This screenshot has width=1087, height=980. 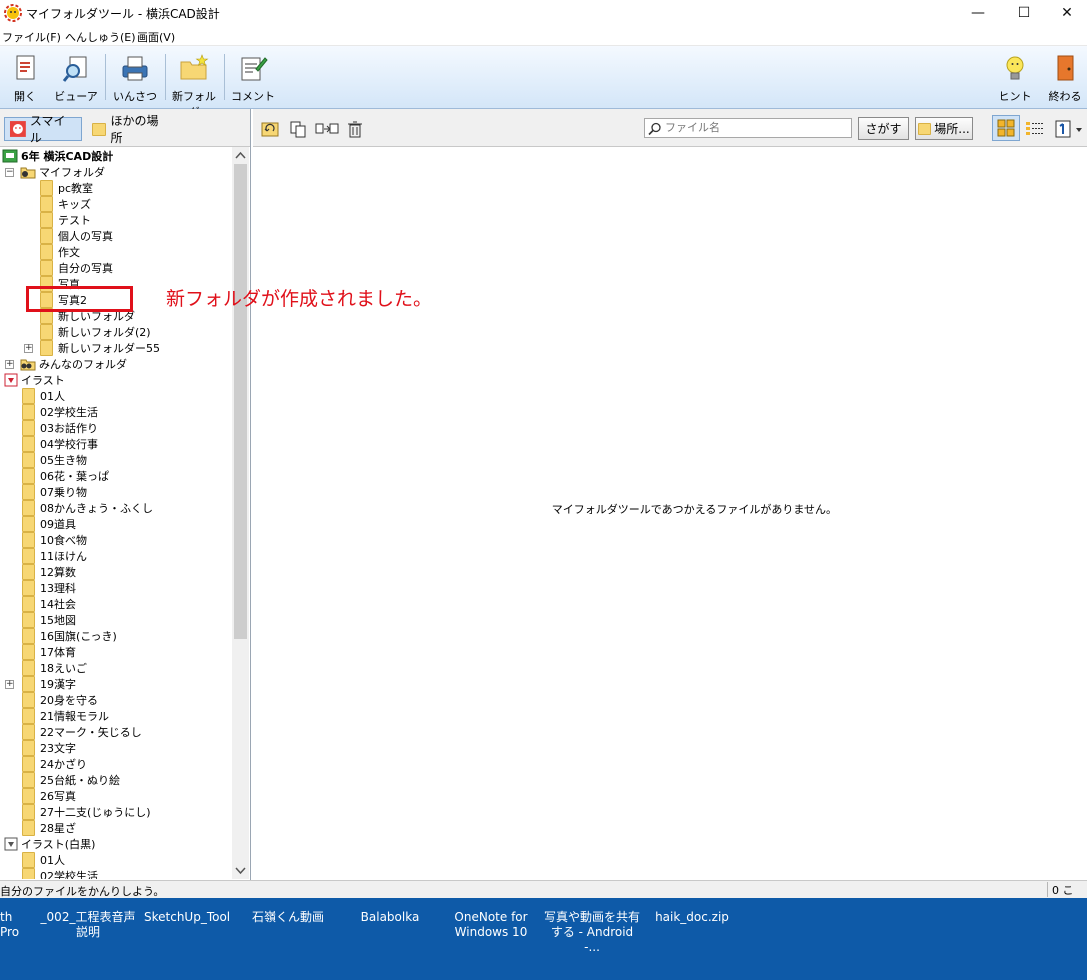 What do you see at coordinates (1069, 129) in the screenshot?
I see `sort-order-icon` at bounding box center [1069, 129].